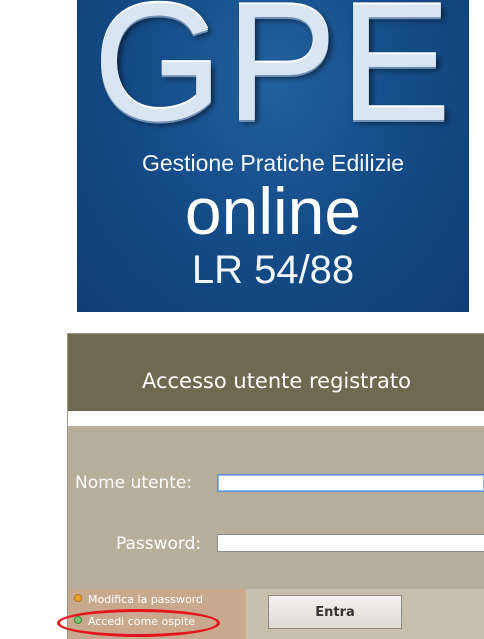 This screenshot has height=639, width=484. Describe the element at coordinates (276, 381) in the screenshot. I see `login-title: Accesso utente registrato` at that location.